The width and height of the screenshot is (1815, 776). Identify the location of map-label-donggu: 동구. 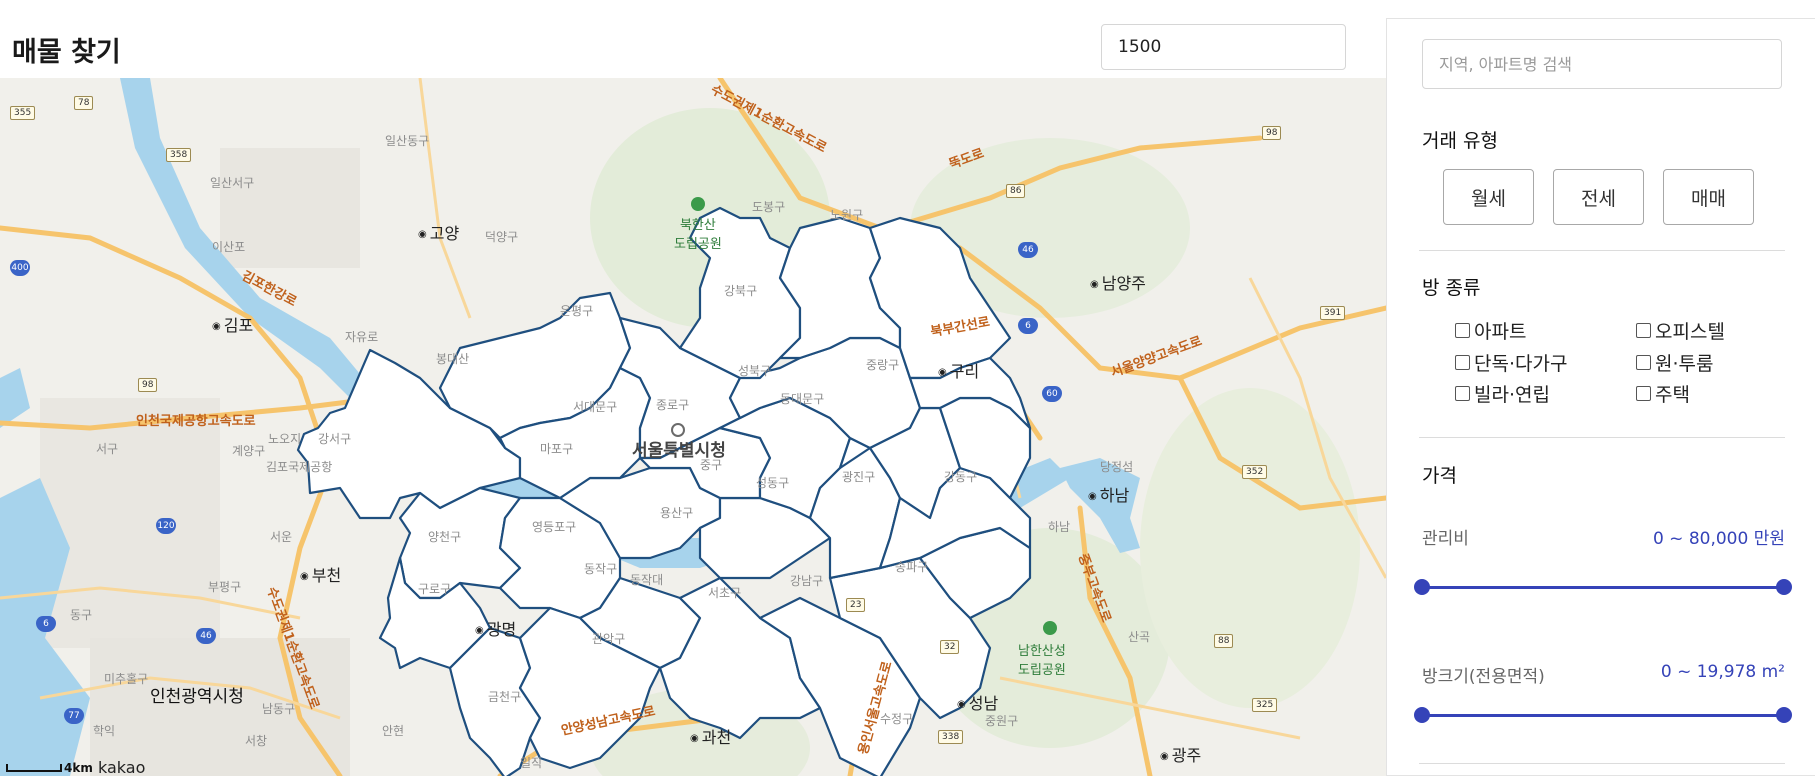
(81, 615).